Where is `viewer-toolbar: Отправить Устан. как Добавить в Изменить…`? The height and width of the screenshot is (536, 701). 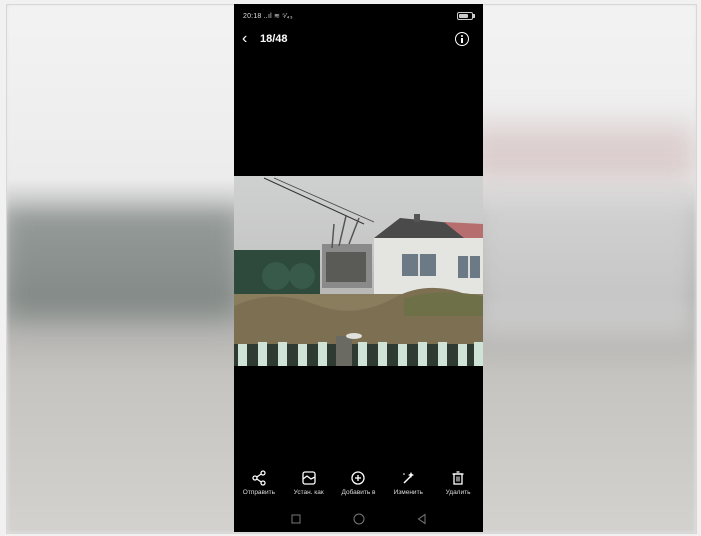 viewer-toolbar: Отправить Устан. как Добавить в Изменить… is located at coordinates (358, 487).